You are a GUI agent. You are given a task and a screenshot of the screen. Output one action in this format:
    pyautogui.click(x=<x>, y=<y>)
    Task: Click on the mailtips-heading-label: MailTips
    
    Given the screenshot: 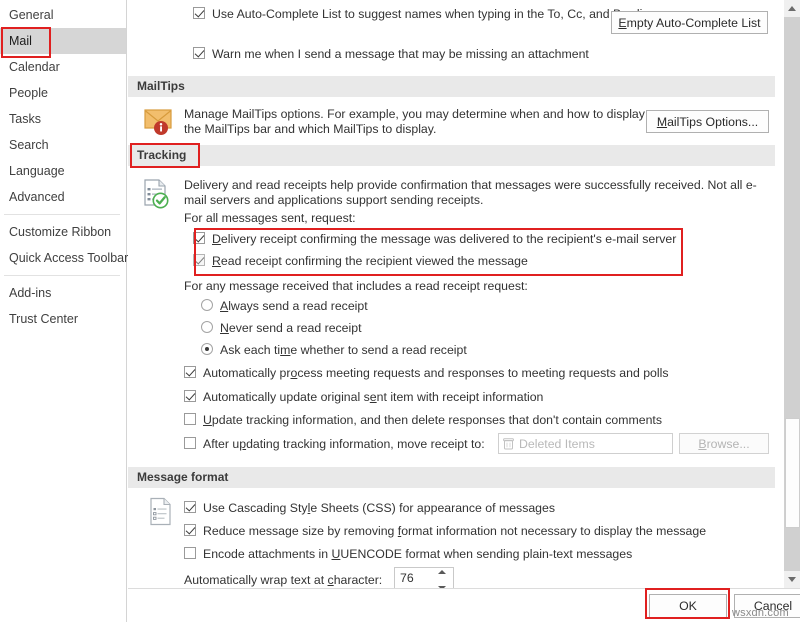 What is the action you would take?
    pyautogui.click(x=161, y=86)
    